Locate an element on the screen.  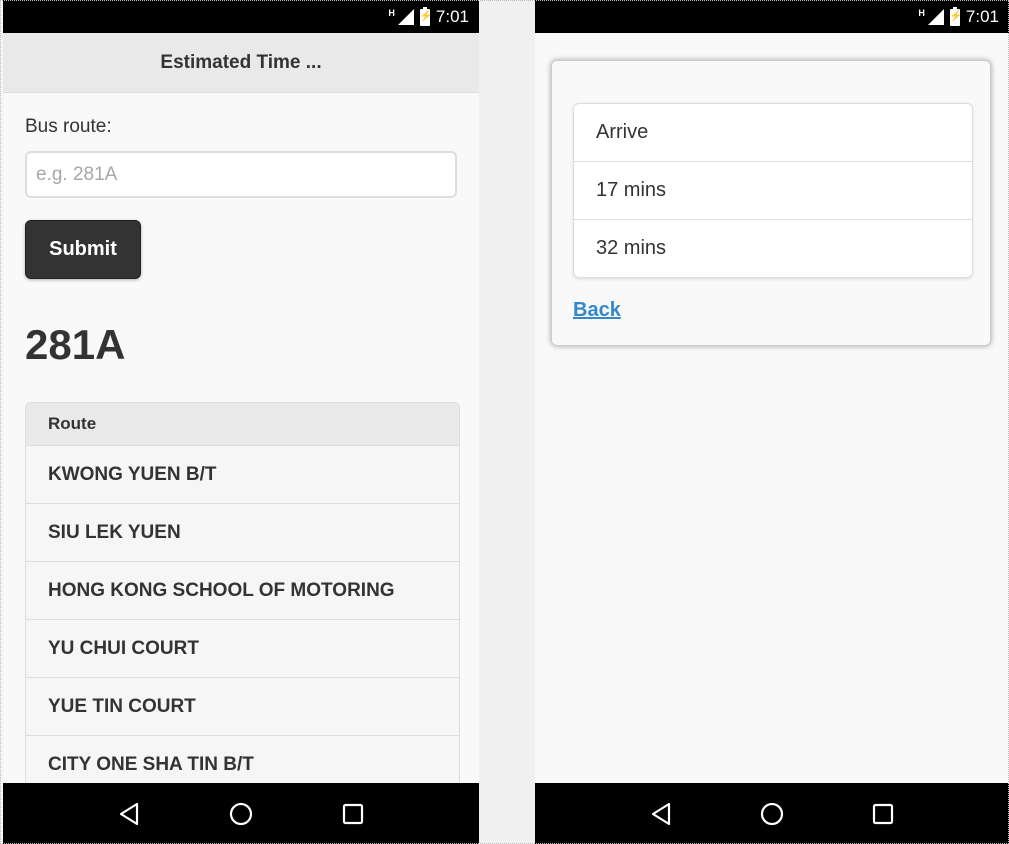
eta-popup: Arrive 17 mins 32 mins Back is located at coordinates (771, 203).